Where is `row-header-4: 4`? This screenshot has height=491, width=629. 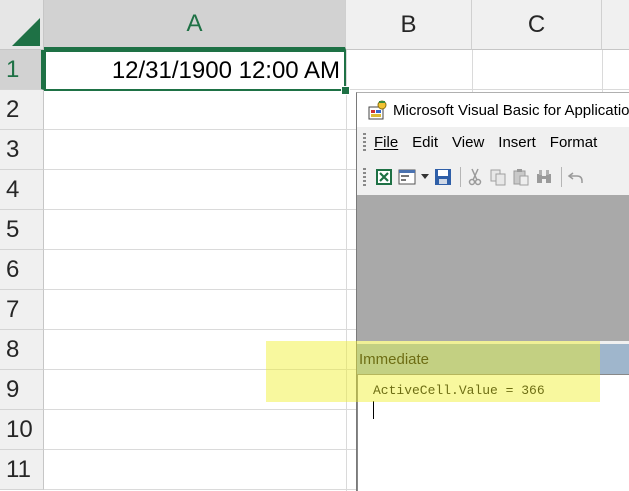
row-header-4: 4 is located at coordinates (22, 190).